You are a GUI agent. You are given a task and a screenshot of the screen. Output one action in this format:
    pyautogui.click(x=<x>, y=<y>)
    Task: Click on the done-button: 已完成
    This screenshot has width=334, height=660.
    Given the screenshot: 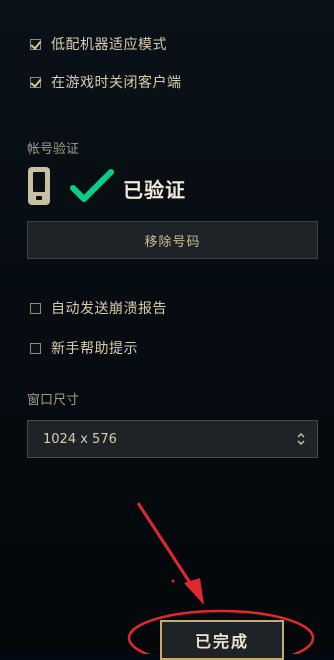 What is the action you would take?
    pyautogui.click(x=222, y=640)
    